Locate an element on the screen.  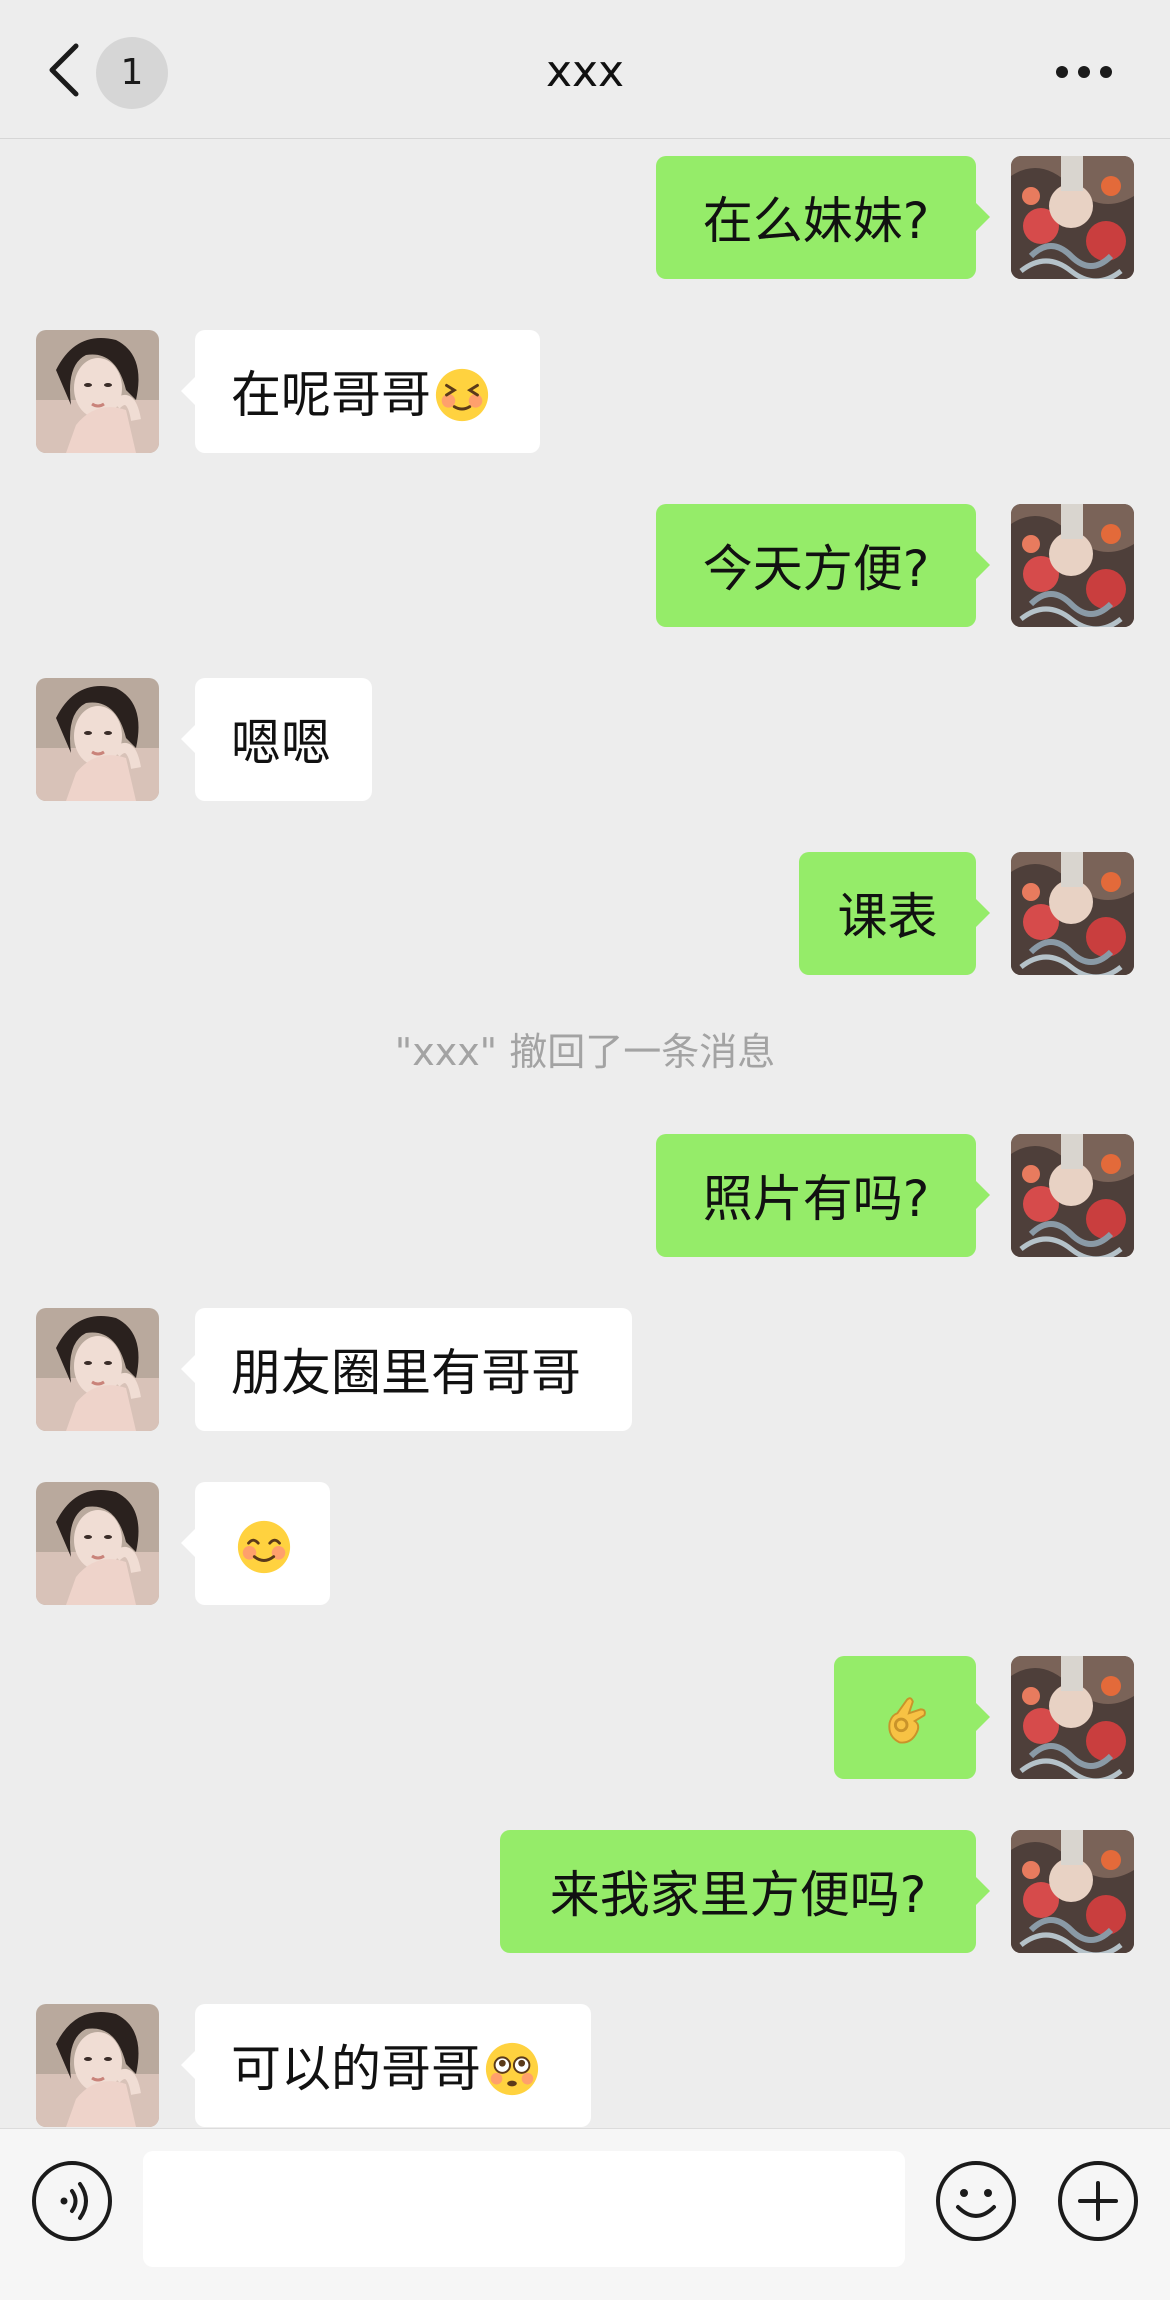
message-bubble-sent: 课表 is located at coordinates (894, 913).